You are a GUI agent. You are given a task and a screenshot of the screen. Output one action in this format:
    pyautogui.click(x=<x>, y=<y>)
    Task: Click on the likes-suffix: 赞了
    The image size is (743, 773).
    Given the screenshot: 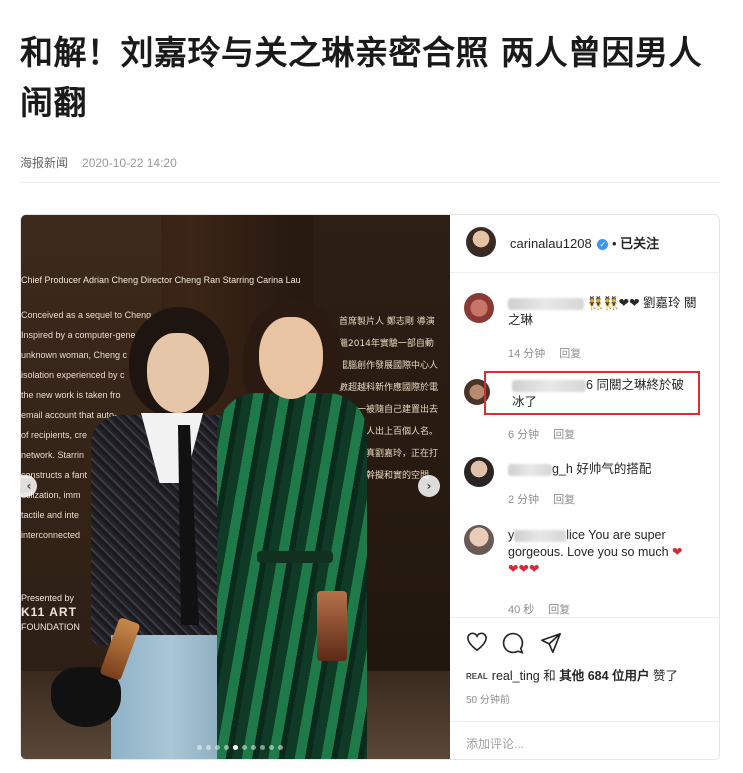 What is the action you would take?
    pyautogui.click(x=666, y=676)
    